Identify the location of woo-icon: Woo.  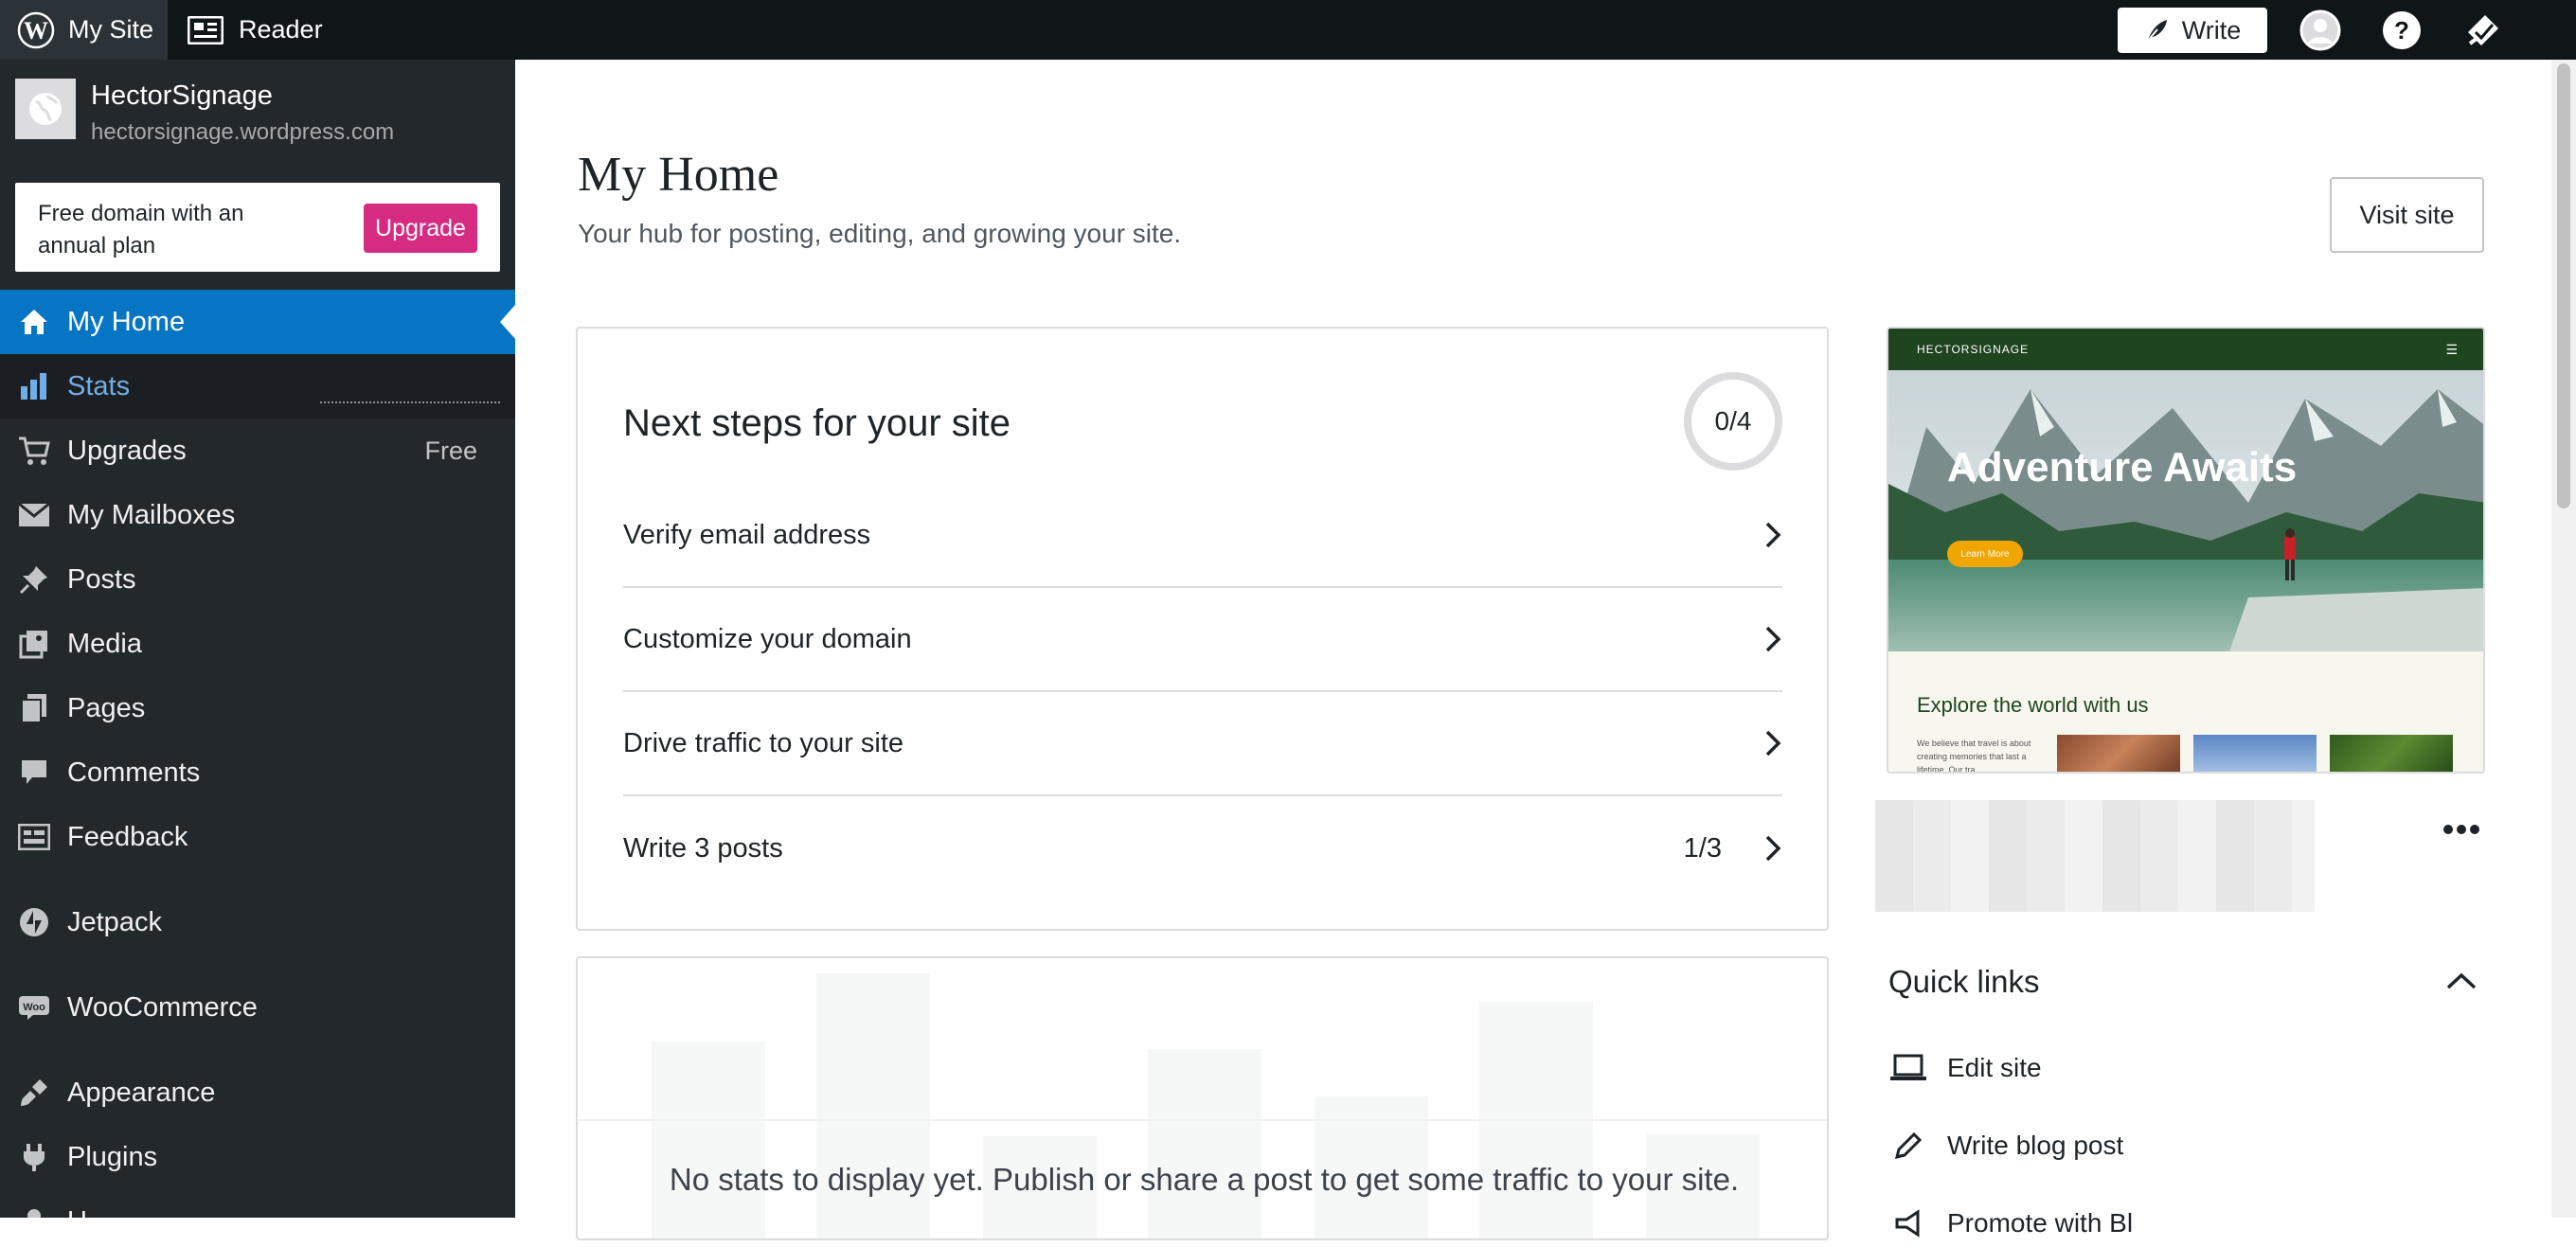
(34, 1007).